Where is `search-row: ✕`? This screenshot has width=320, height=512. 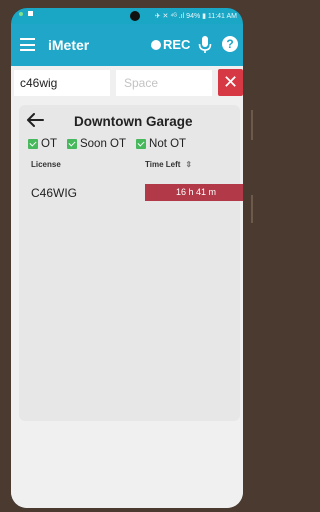
search-row: ✕ is located at coordinates (127, 83).